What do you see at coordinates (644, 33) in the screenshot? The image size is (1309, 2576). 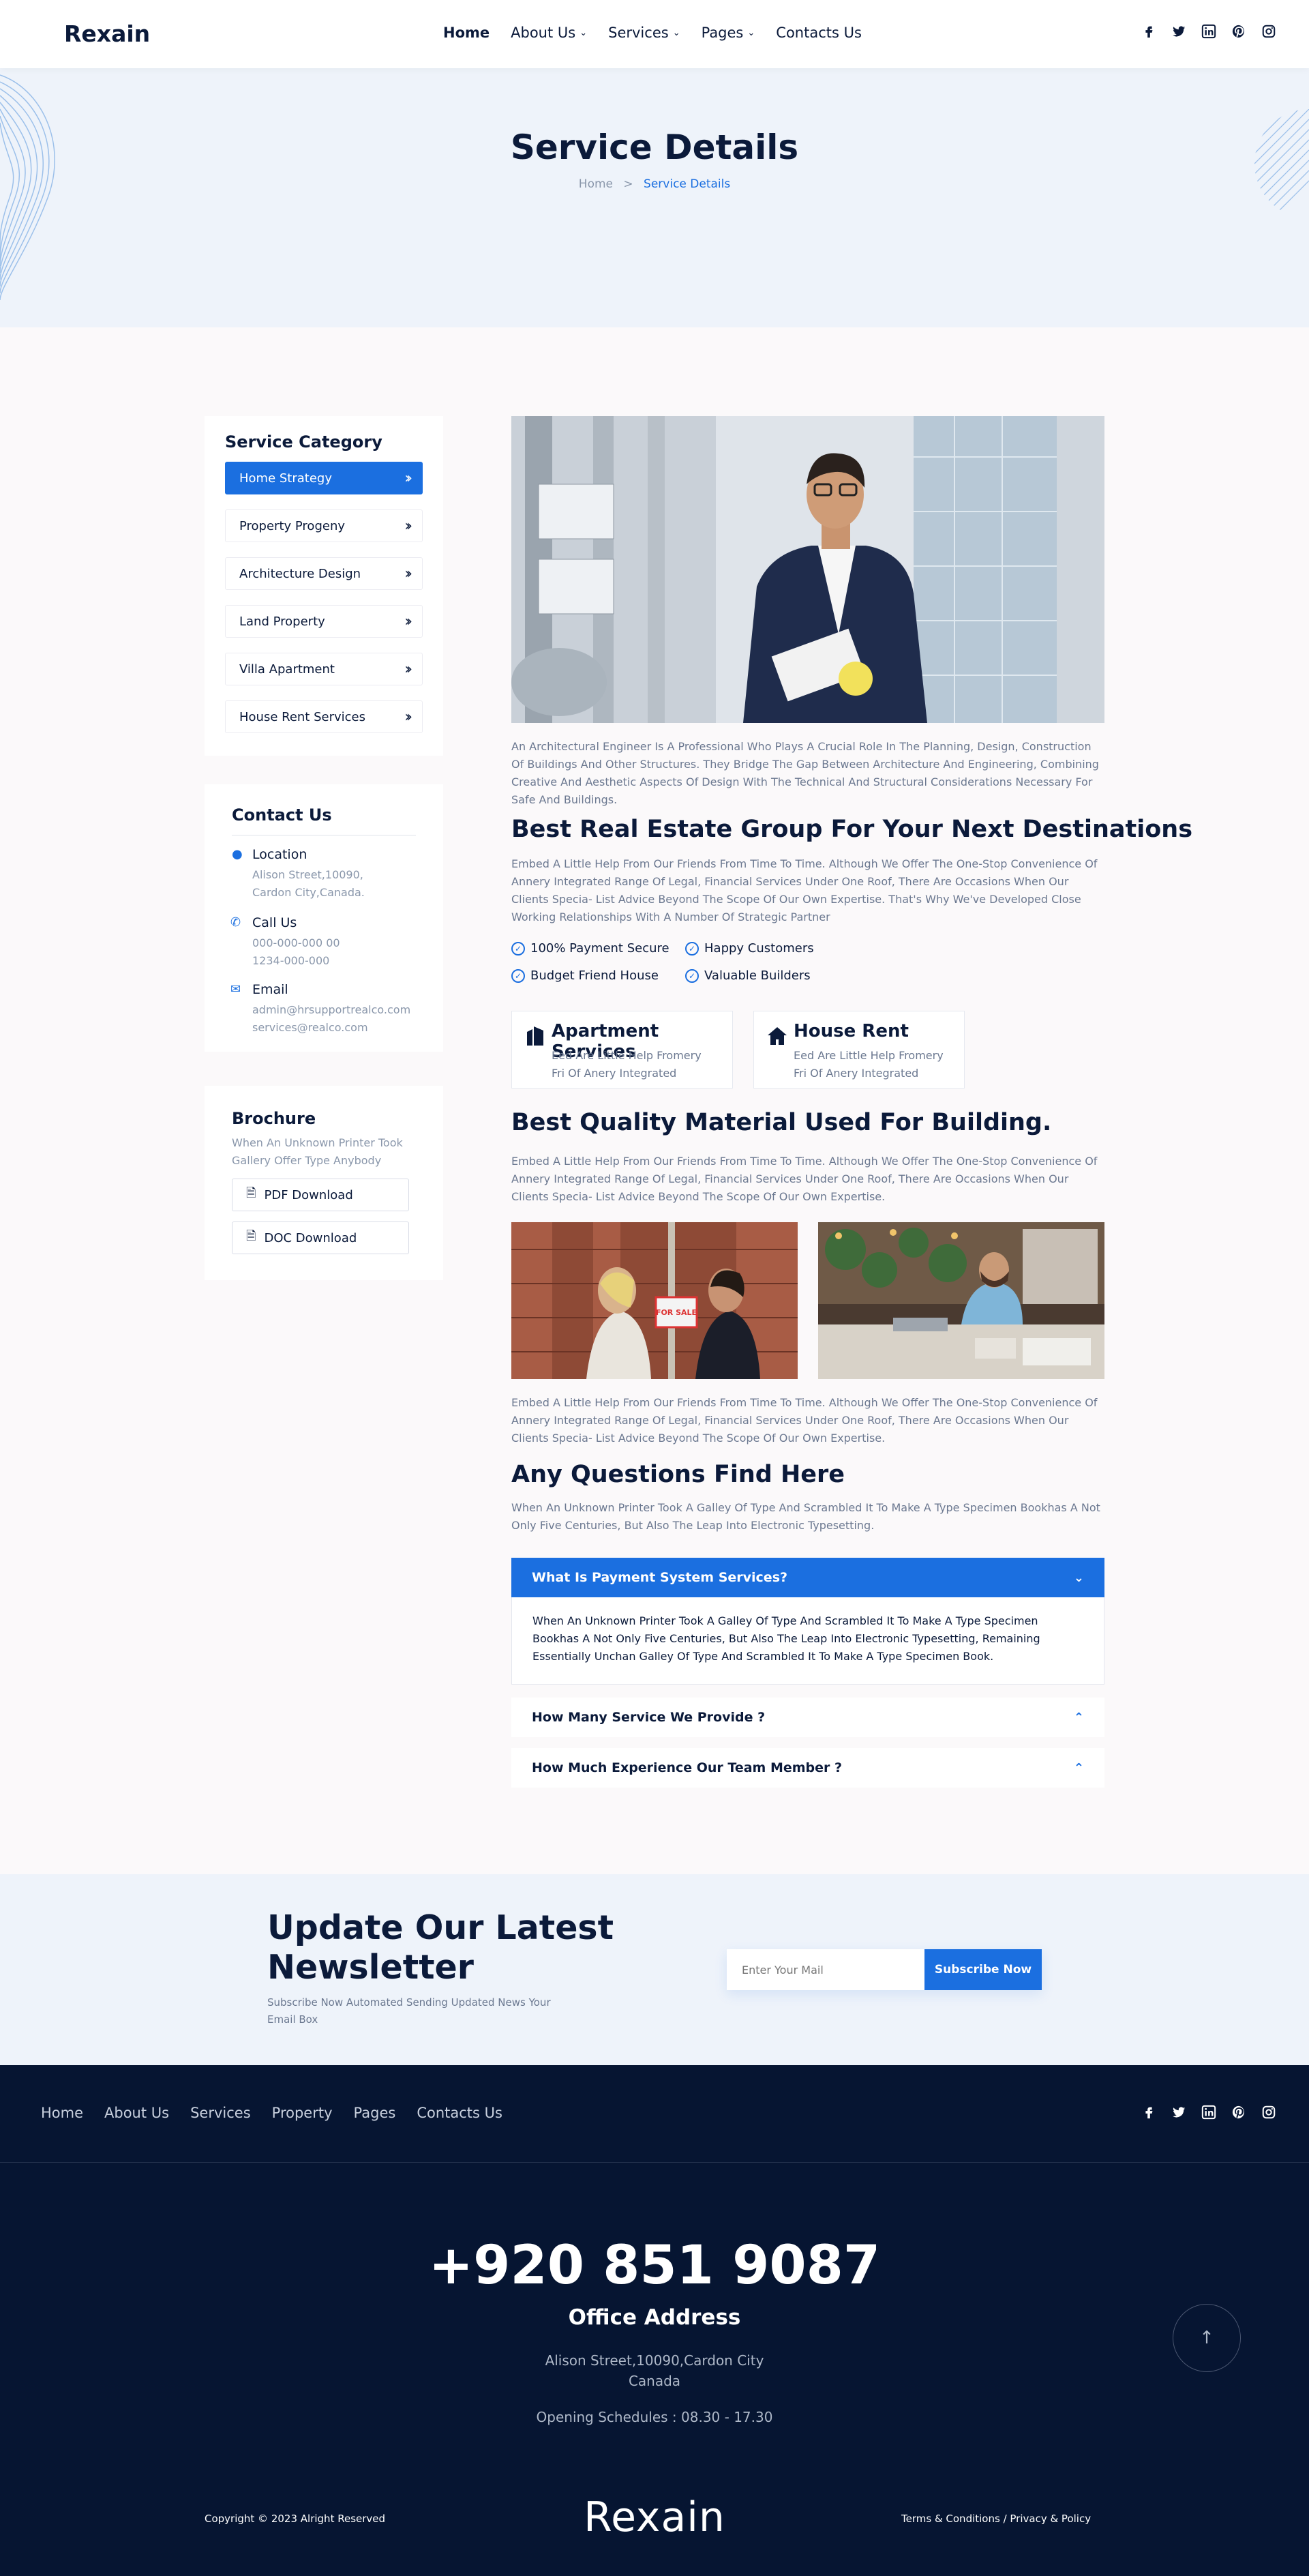 I see `nav-services: Services ⌄` at bounding box center [644, 33].